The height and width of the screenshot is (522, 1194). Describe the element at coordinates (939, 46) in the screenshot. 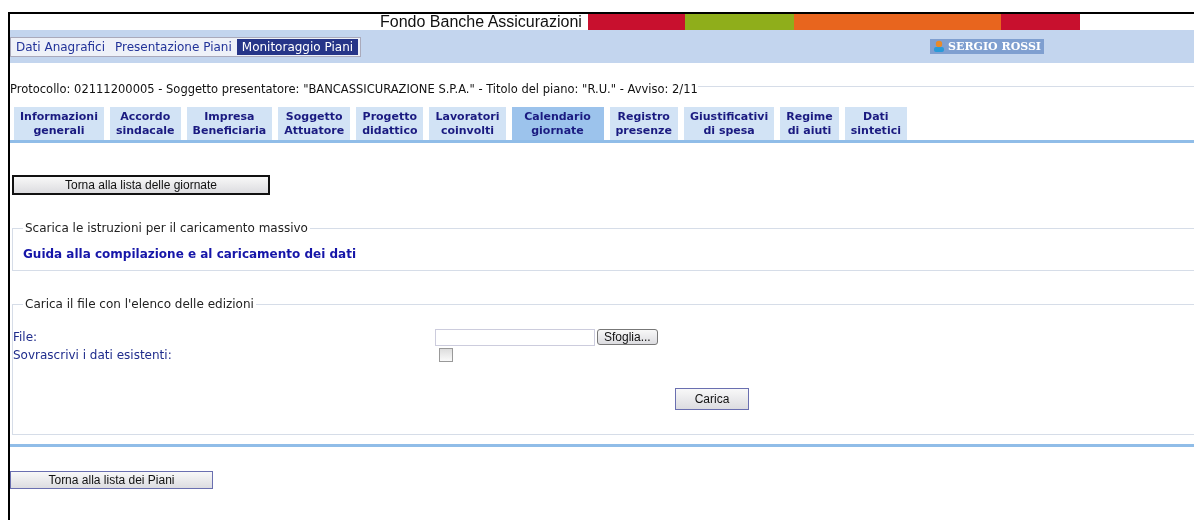

I see `user-icon` at that location.